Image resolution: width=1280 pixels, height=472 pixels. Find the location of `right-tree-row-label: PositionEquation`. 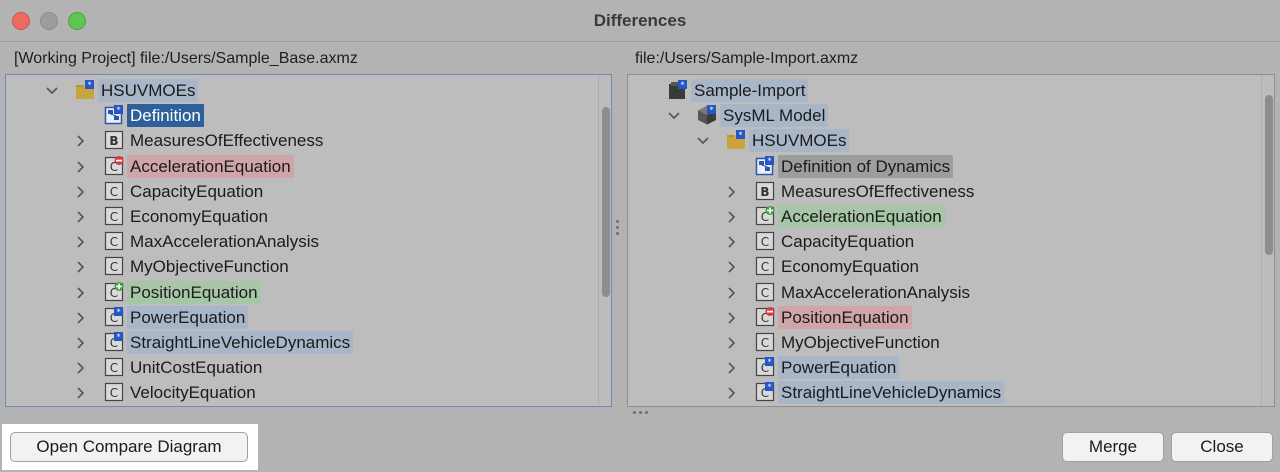

right-tree-row-label: PositionEquation is located at coordinates (845, 317).